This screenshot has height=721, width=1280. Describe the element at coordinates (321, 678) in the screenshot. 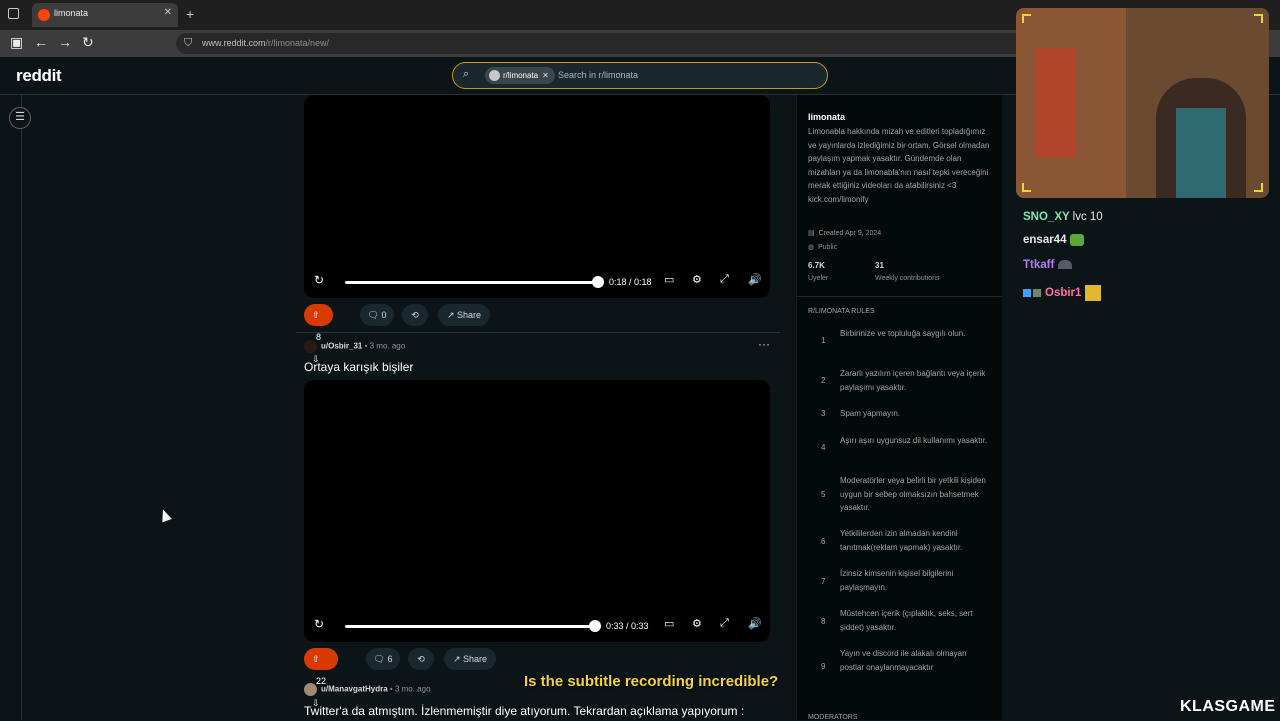

I see `vote-pill: ⇧ 22 ⇩` at that location.